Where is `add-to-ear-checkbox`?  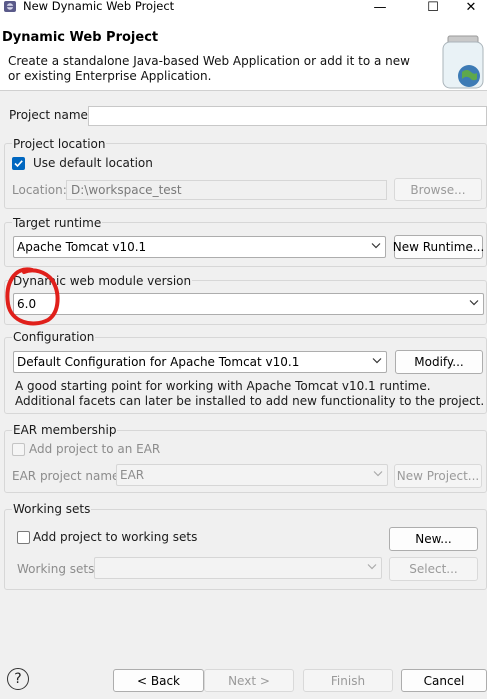 add-to-ear-checkbox is located at coordinates (18, 449).